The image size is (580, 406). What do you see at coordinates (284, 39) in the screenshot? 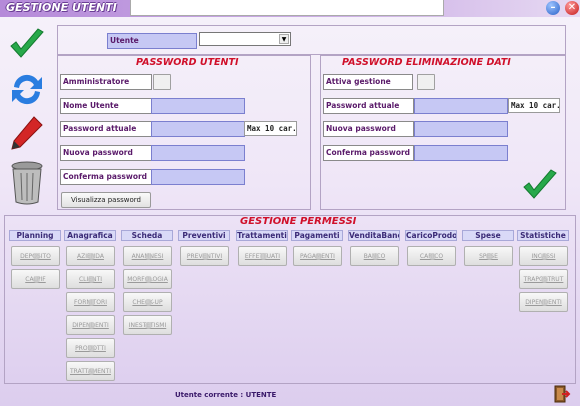
I see `dropdown-arrow-icon: ▼` at bounding box center [284, 39].